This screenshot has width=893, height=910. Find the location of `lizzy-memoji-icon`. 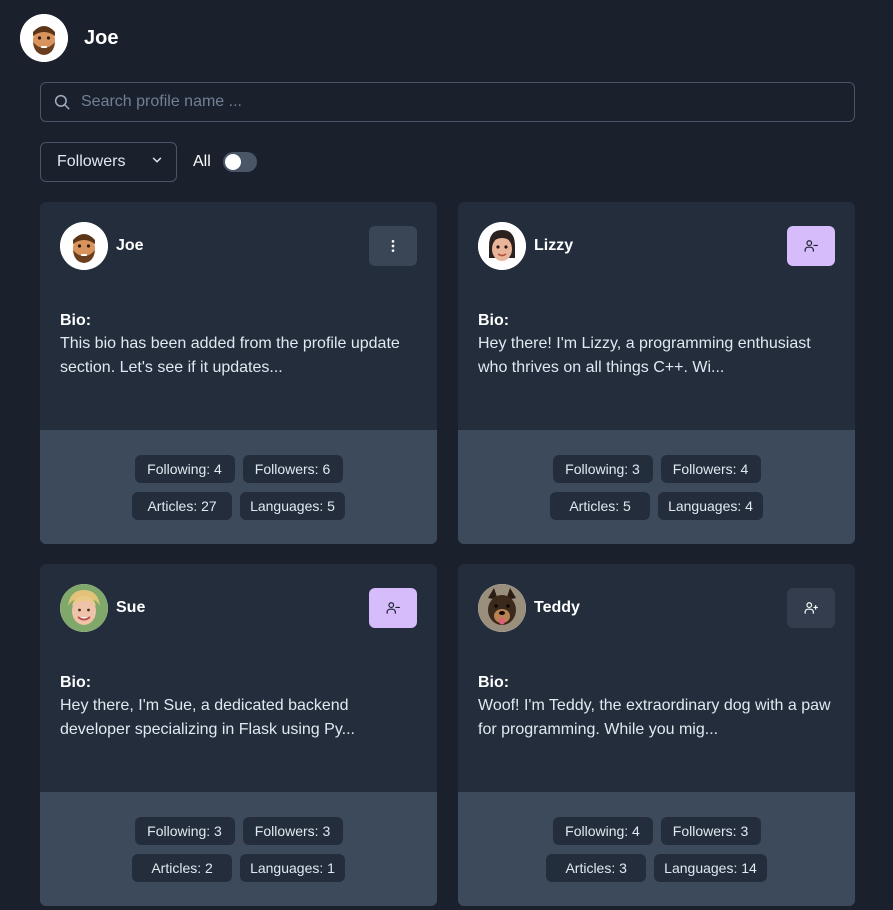

lizzy-memoji-icon is located at coordinates (502, 246).